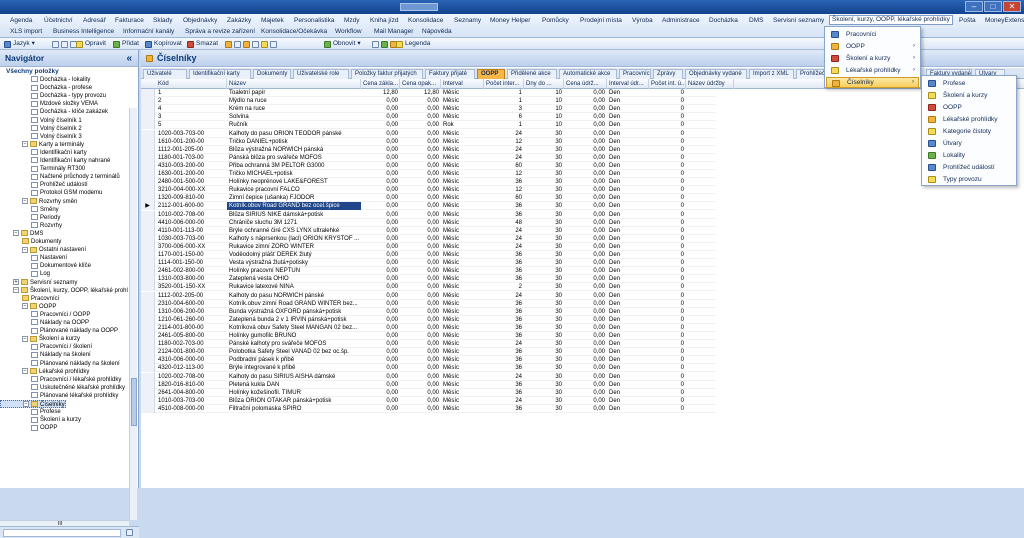 Image resolution: width=1024 pixels, height=538 pixels. What do you see at coordinates (25, 274) in the screenshot?
I see `tree-item: Log` at bounding box center [25, 274].